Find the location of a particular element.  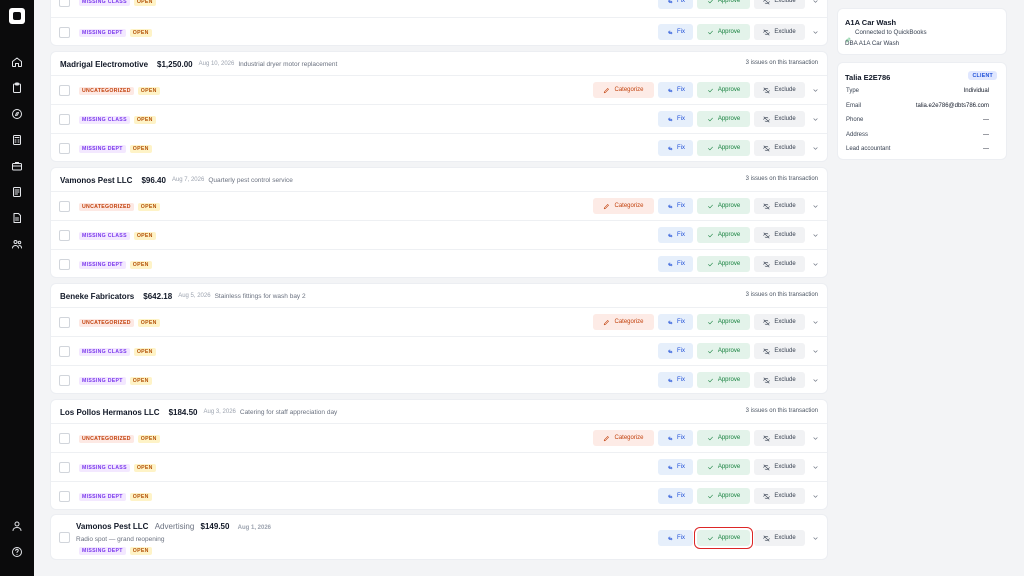

wrench-icon is located at coordinates (670, 90).